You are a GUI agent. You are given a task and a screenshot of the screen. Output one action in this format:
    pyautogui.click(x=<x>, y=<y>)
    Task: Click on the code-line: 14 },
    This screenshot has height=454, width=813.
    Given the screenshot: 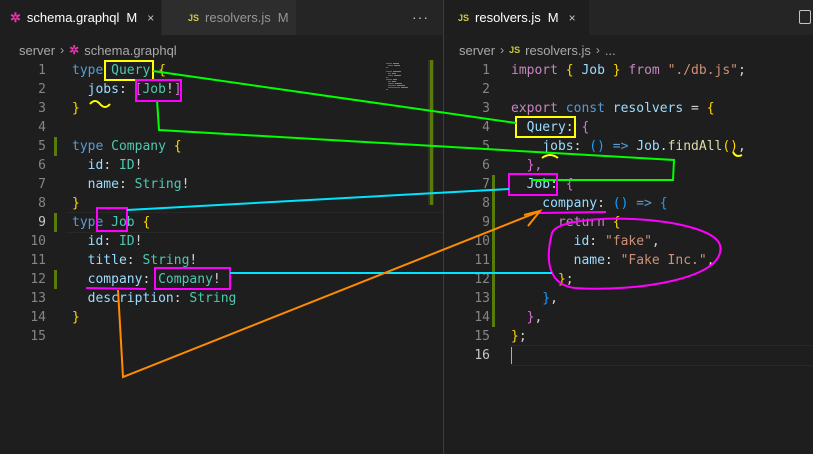 What is the action you would take?
    pyautogui.click(x=628, y=317)
    